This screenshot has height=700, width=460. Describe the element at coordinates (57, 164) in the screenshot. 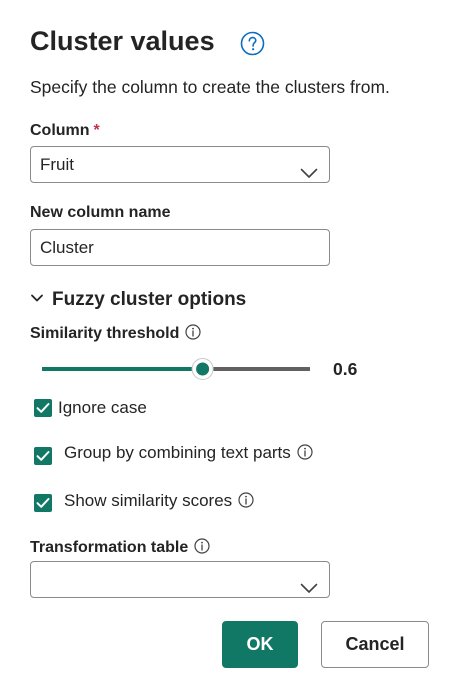

I see `column-select-value: Fruit` at that location.